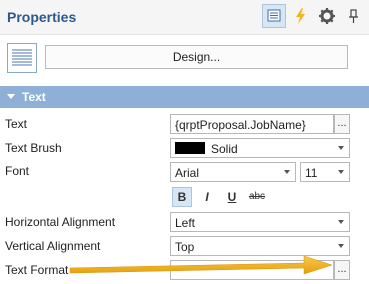 The image size is (369, 284). I want to click on list-view-icon, so click(274, 15).